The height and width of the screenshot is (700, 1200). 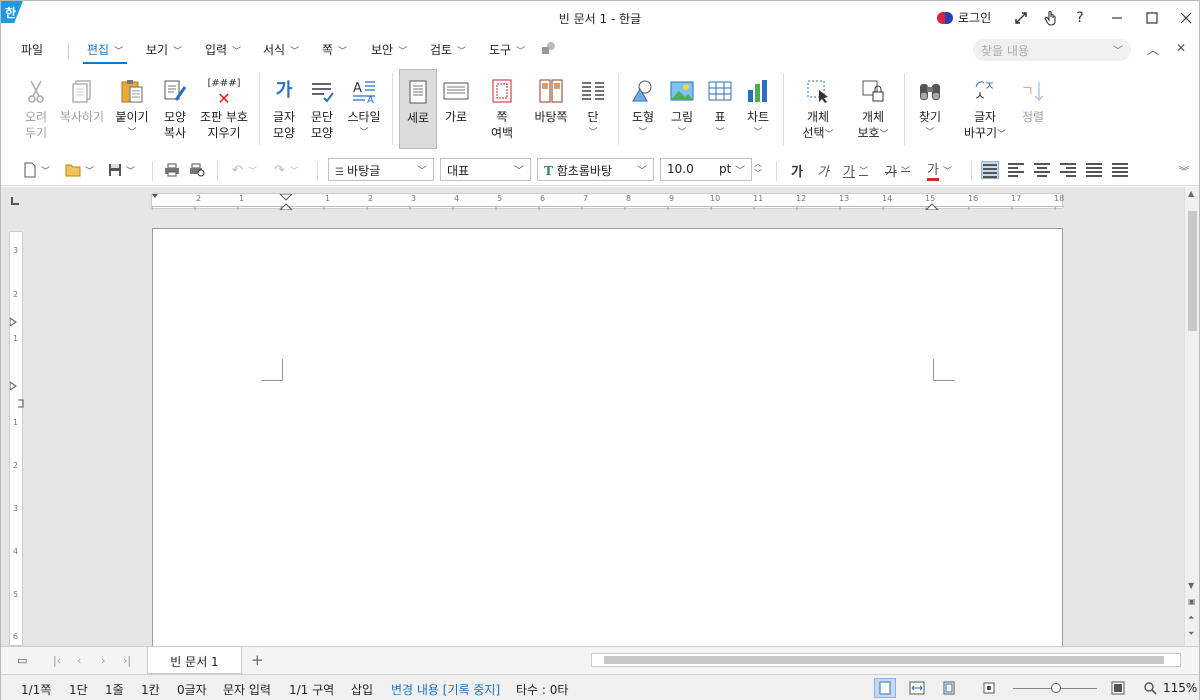 I want to click on tab-tools: 도구 ﹀, so click(x=507, y=49).